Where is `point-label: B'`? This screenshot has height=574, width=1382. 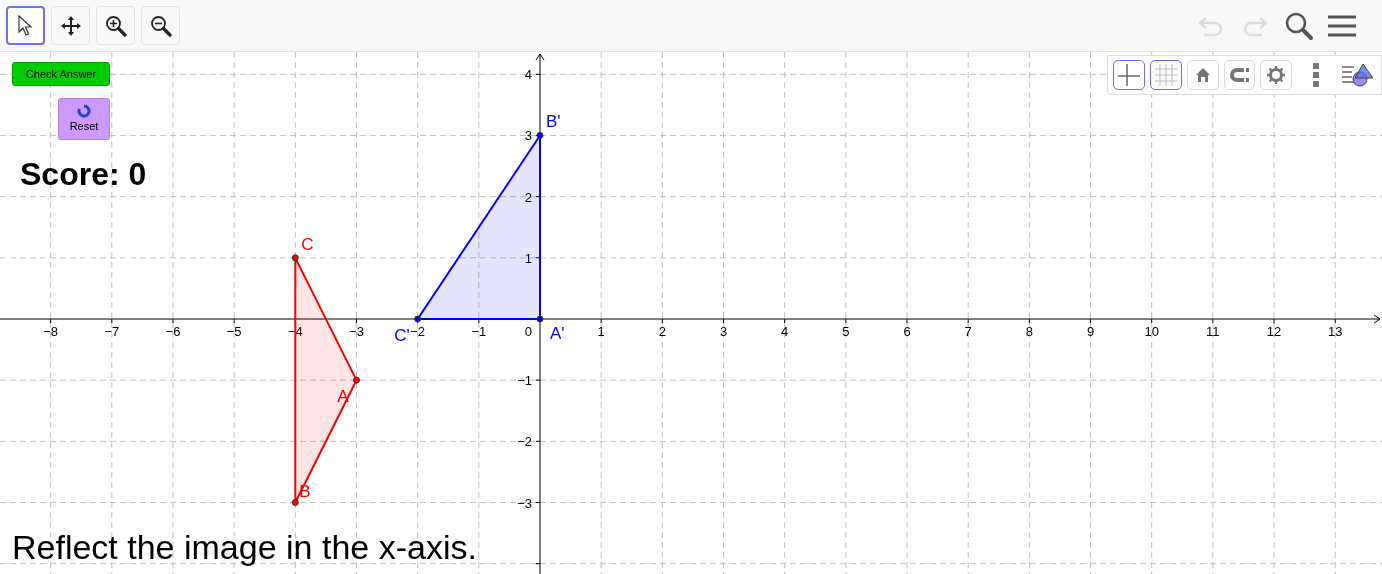
point-label: B' is located at coordinates (553, 122).